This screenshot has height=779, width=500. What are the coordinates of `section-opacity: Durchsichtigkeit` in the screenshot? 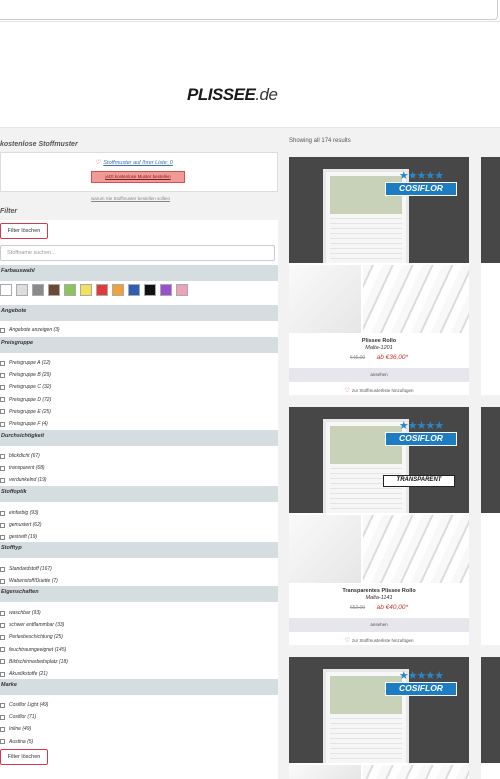 It's located at (139, 438).